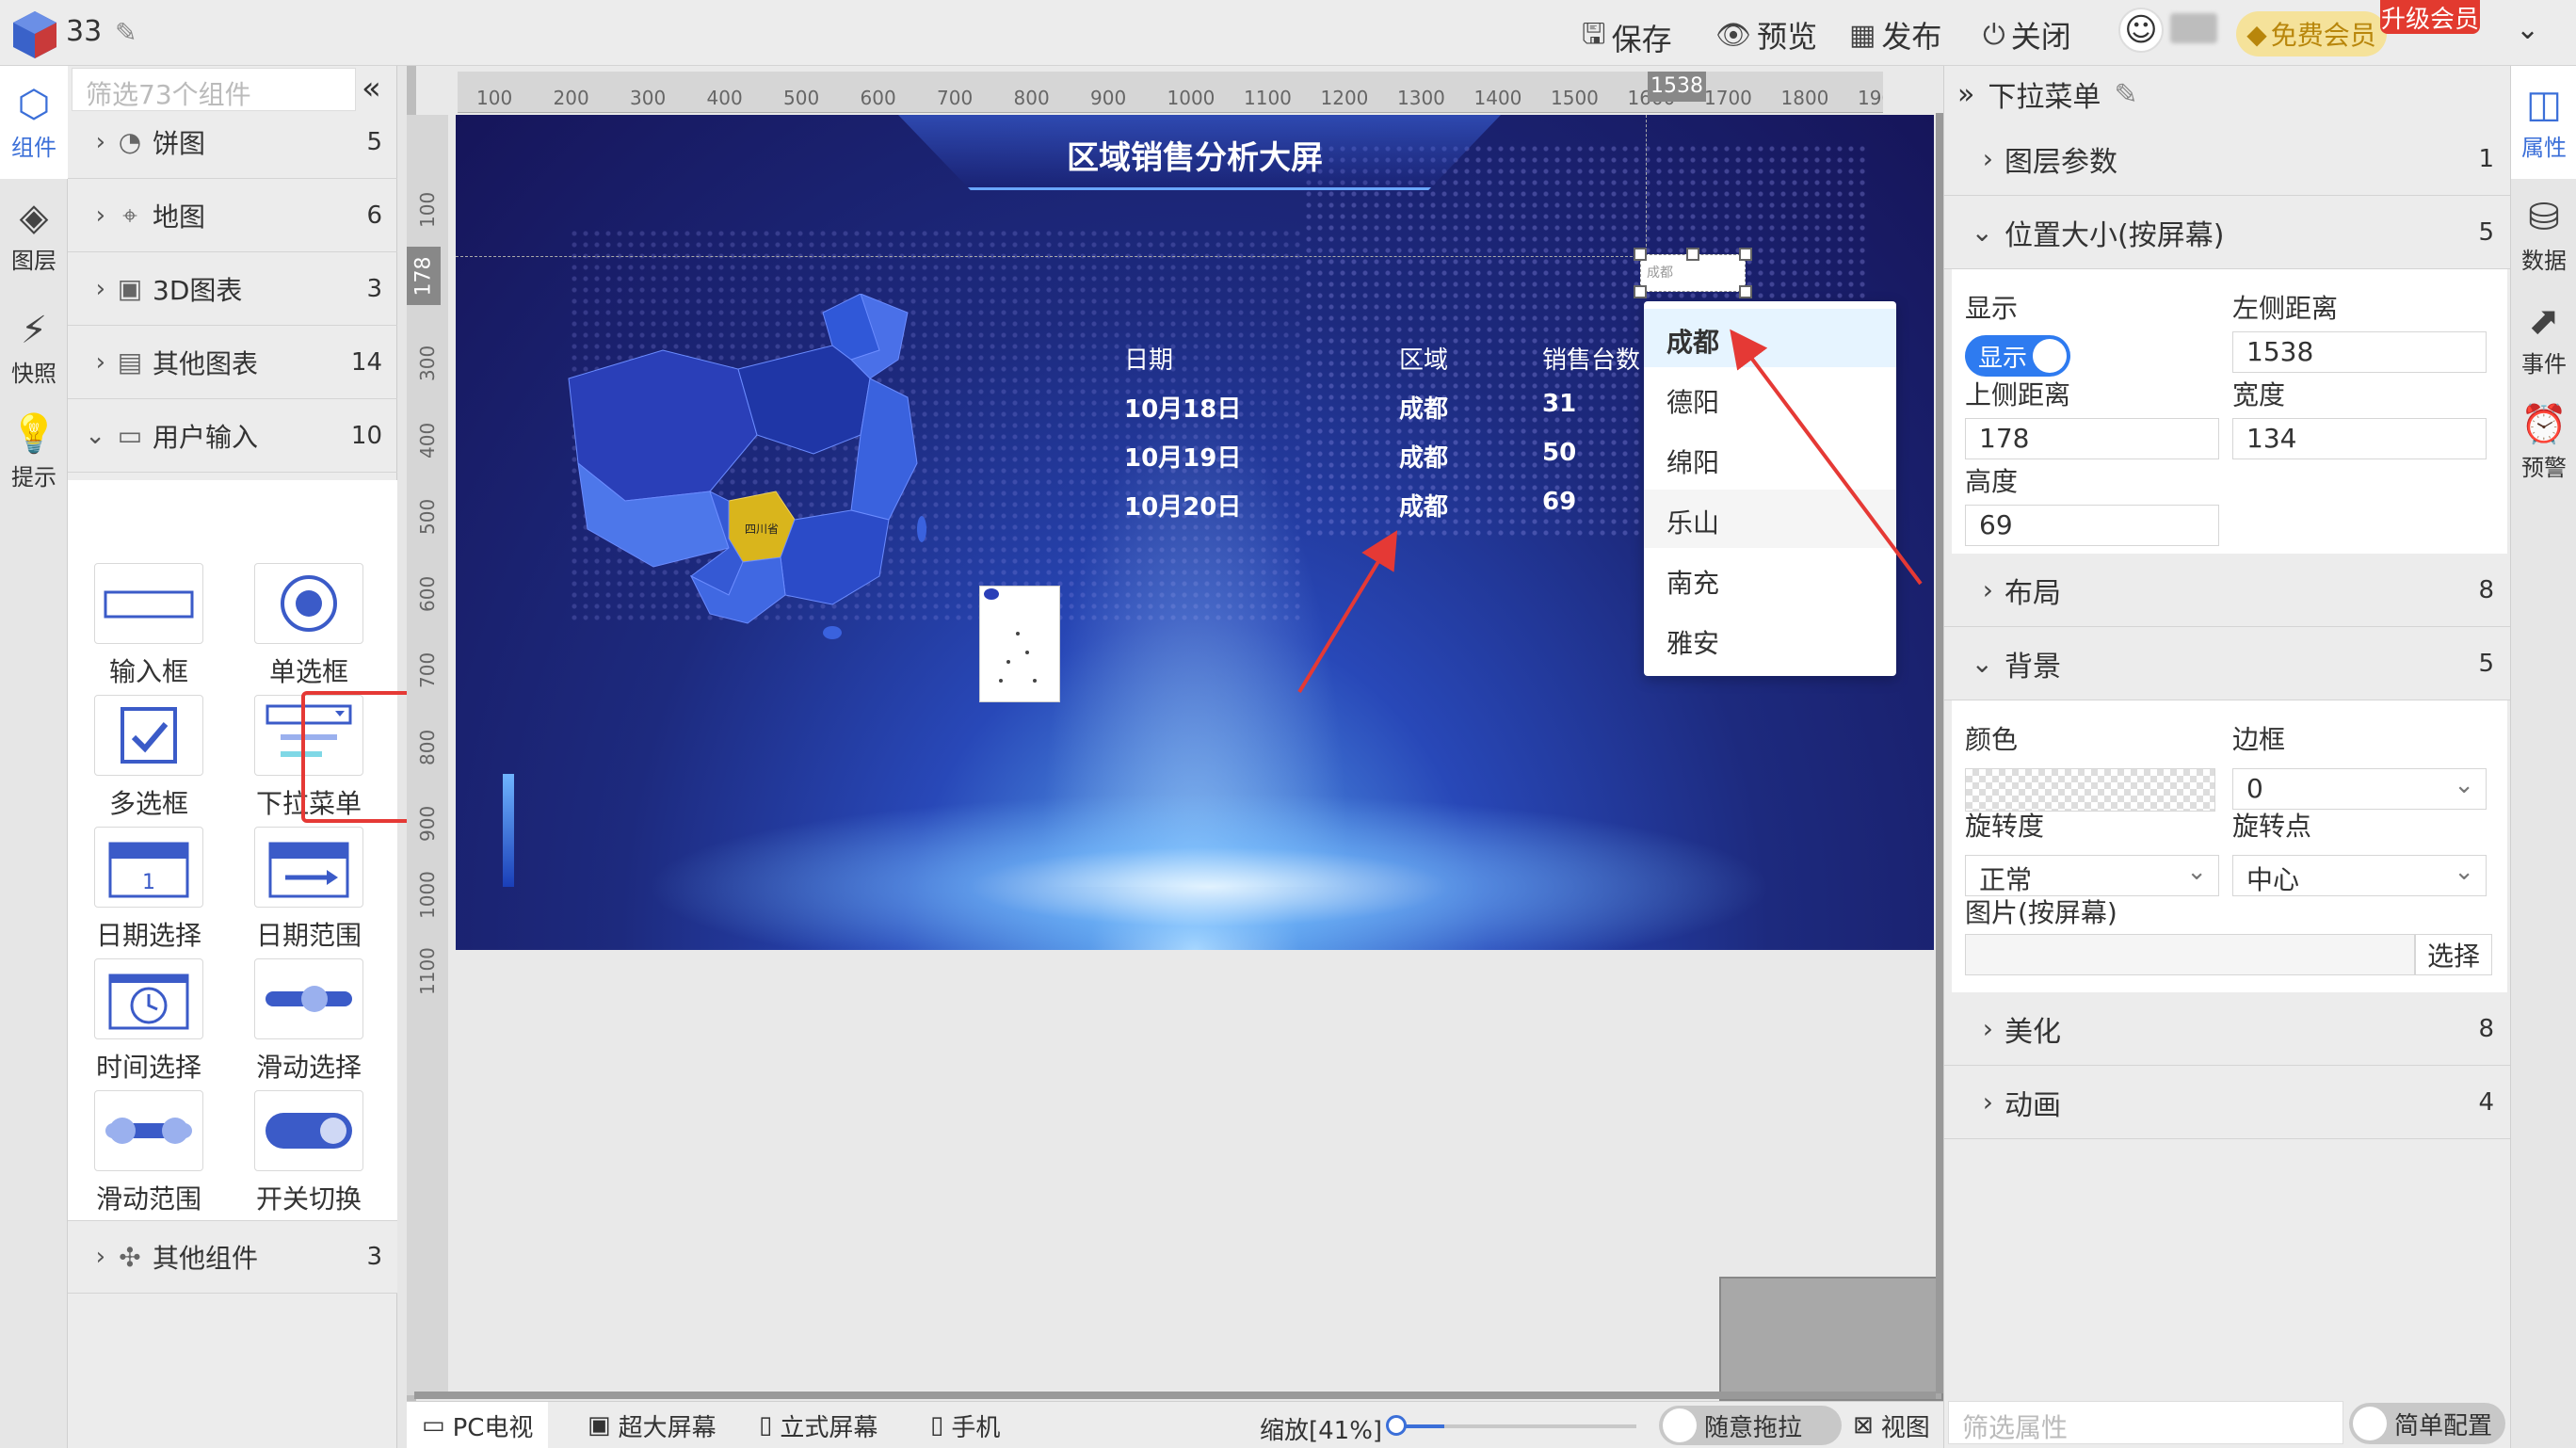  I want to click on dropdown-option: 雅安, so click(1770, 639).